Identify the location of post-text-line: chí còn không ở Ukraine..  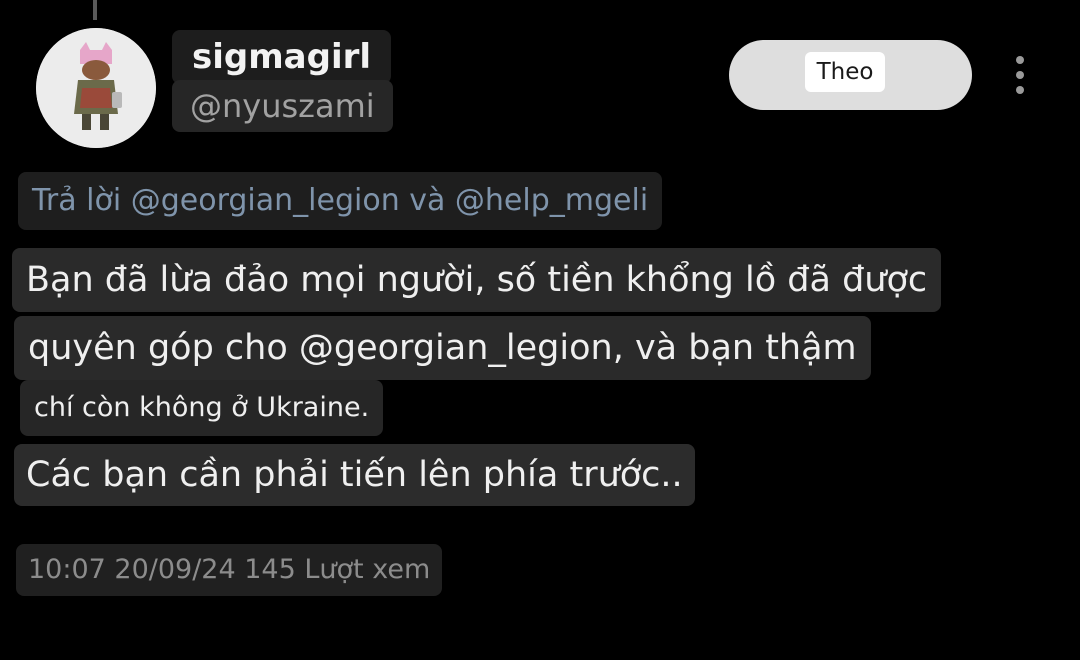
(202, 408).